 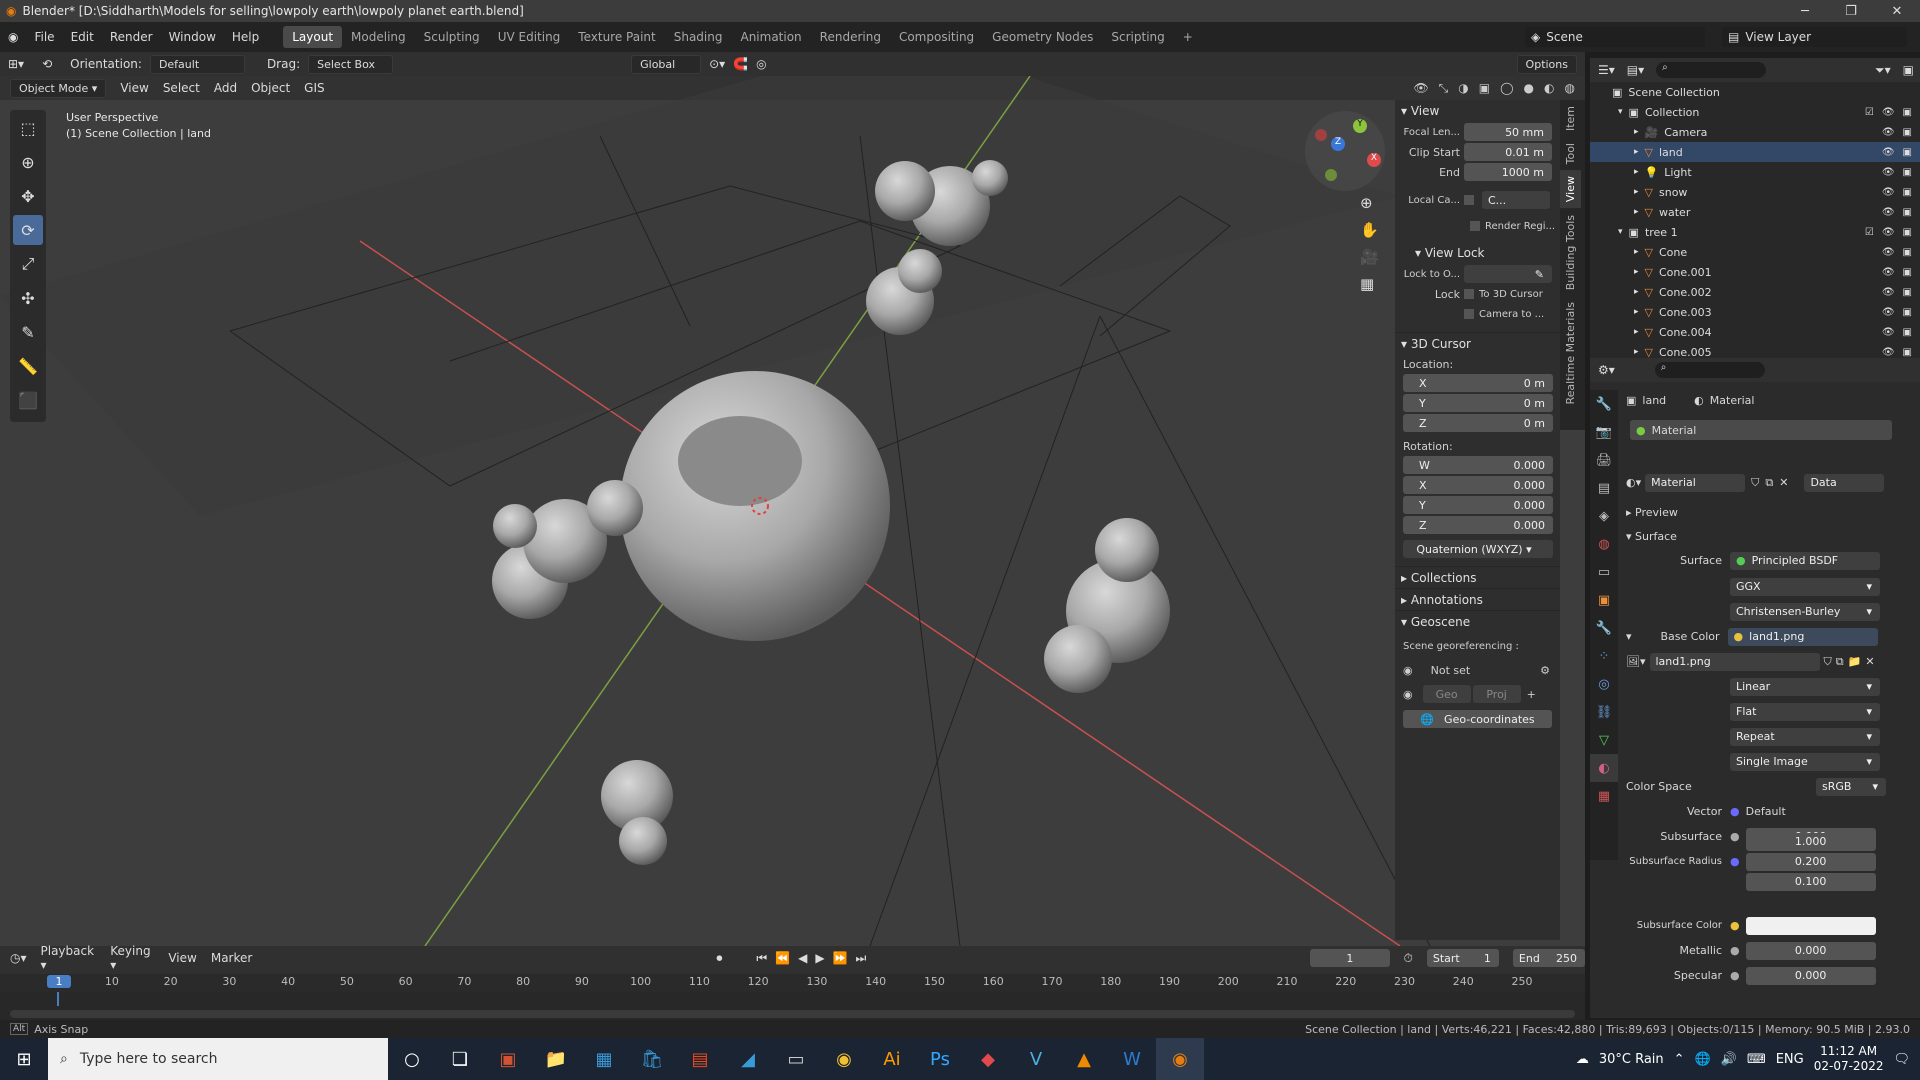 I want to click on blender-taskbar-icon: ◉, so click(x=1180, y=1059).